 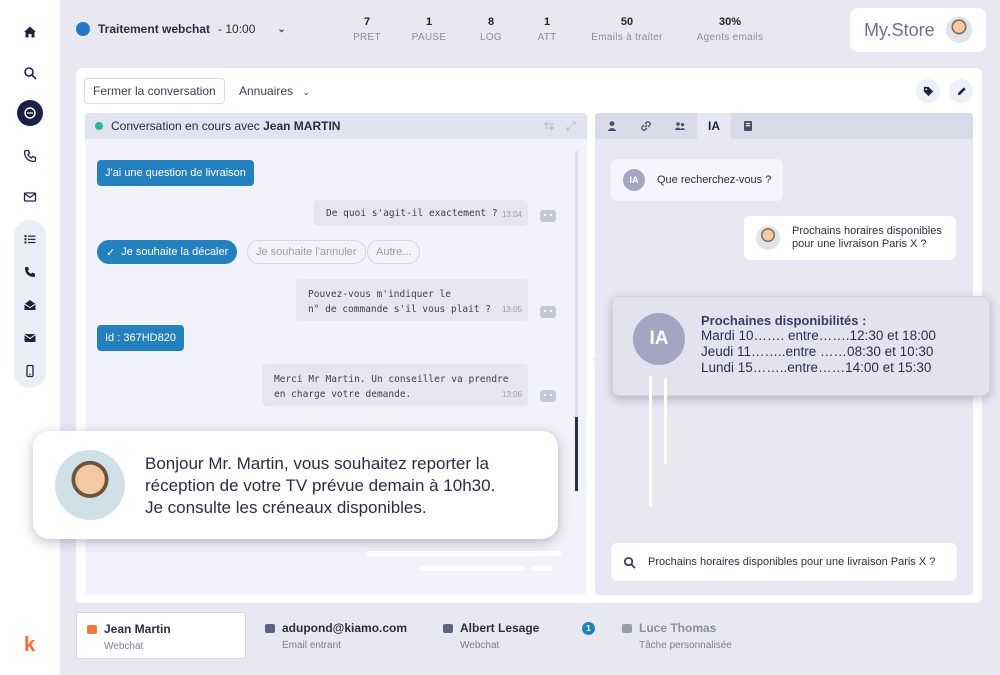 I want to click on option-postpone-button: ✓ Je souhaite la décaler, so click(x=167, y=252).